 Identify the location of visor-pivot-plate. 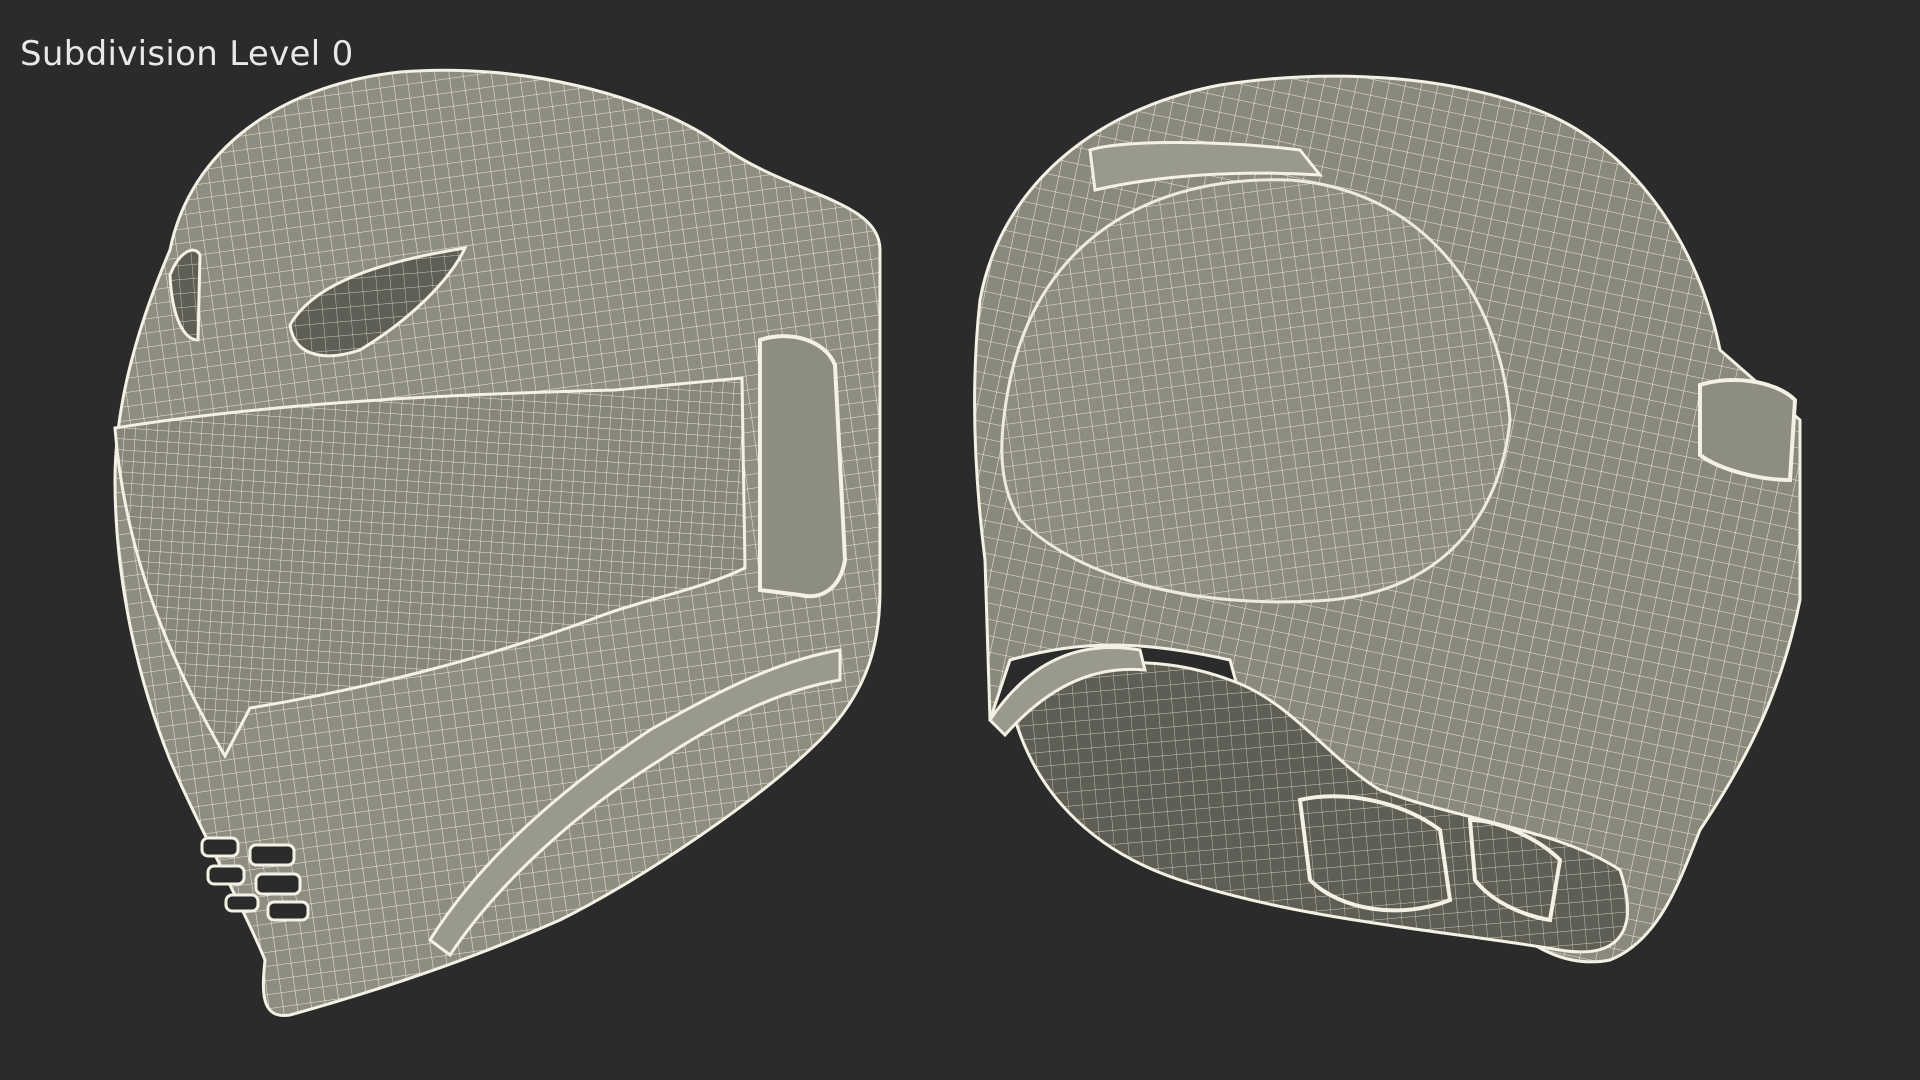
(803, 466).